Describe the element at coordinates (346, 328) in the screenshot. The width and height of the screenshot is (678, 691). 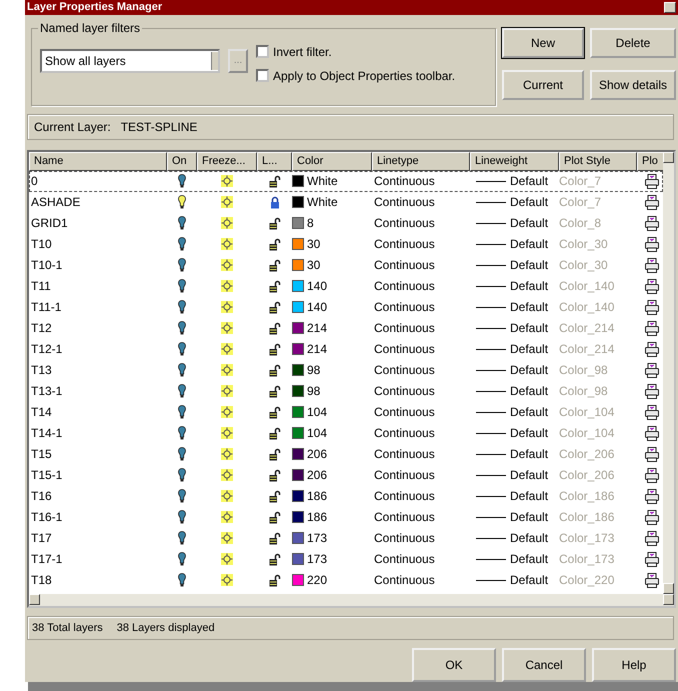
I see `layer-row: T12 214 Continuous Default Color_214` at that location.